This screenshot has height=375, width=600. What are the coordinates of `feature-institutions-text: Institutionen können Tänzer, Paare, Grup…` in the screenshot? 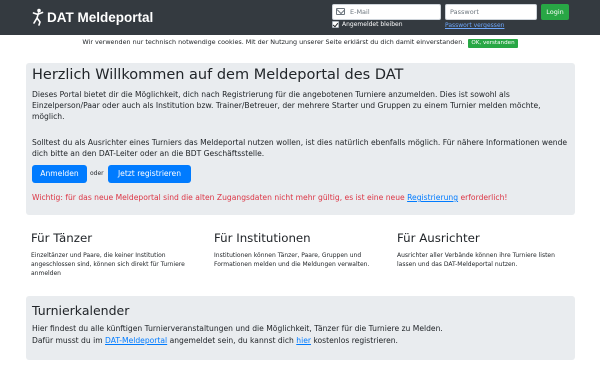 It's located at (292, 260).